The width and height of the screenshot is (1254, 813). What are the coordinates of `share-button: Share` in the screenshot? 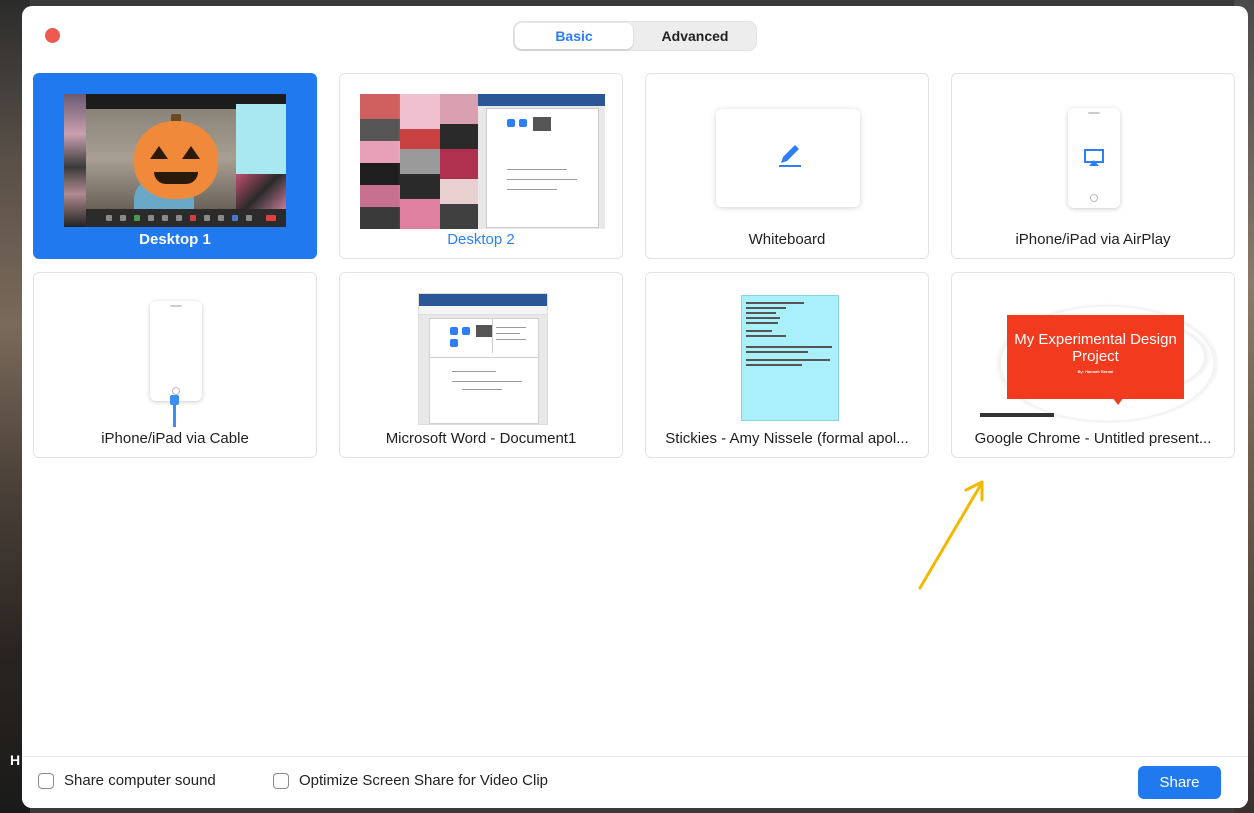 It's located at (1179, 782).